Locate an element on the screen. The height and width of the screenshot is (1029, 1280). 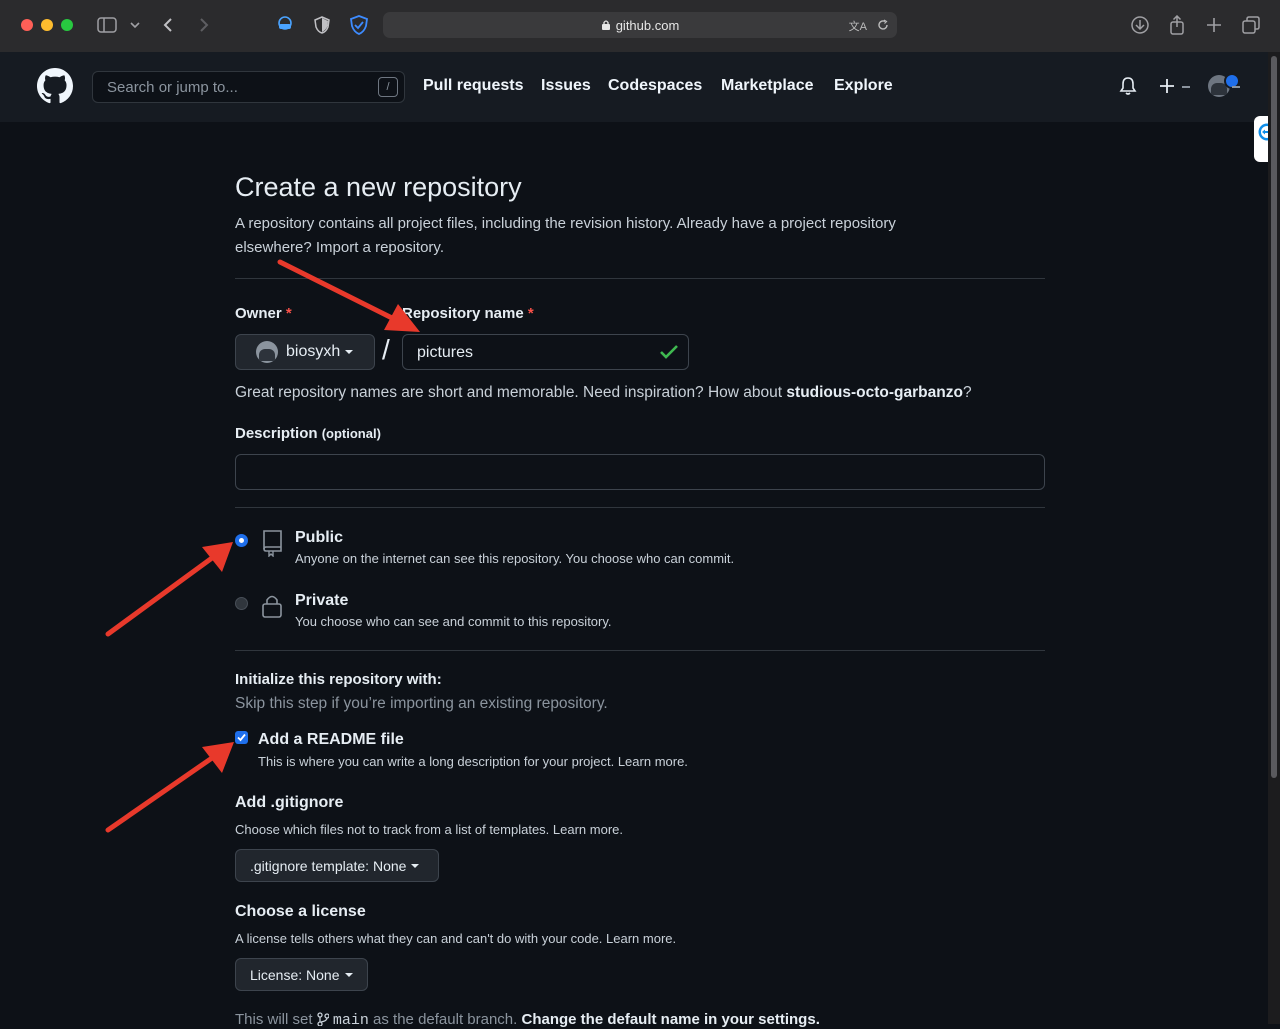
license-title: Choose a license is located at coordinates (300, 911).